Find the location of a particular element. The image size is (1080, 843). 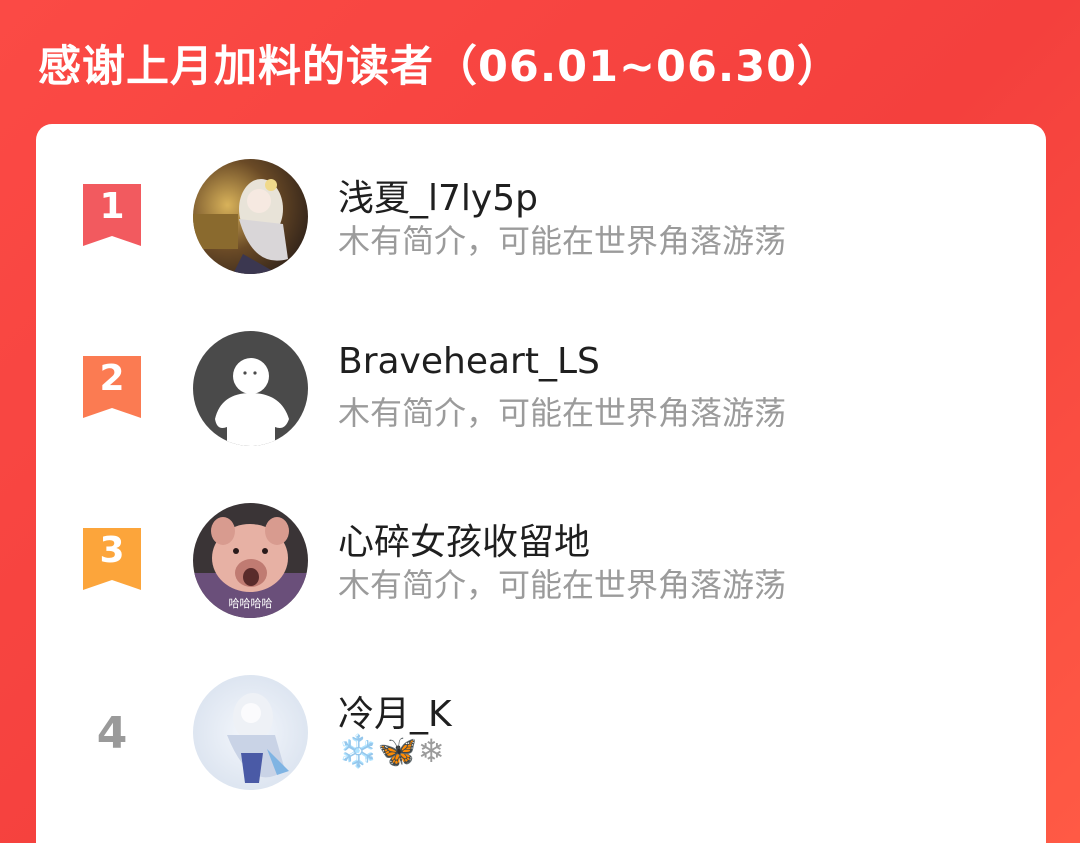

list-item: 2 Braveheart_LS 木有简介，可能在世界角落游荡 is located at coordinates (541, 386).